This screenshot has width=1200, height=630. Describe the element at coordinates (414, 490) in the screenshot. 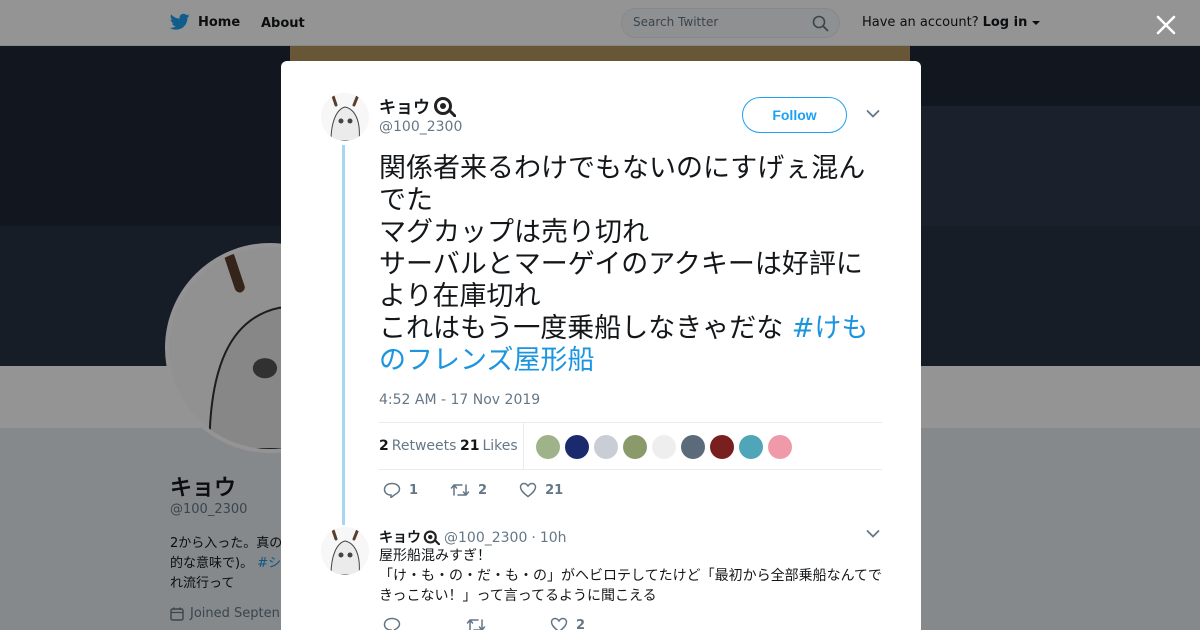

I see `reply-count: 1` at that location.